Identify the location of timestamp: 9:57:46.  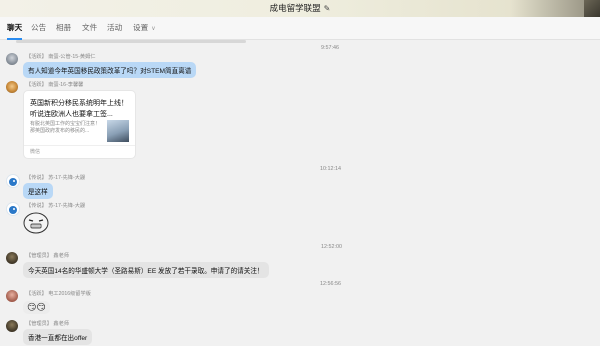
(330, 48).